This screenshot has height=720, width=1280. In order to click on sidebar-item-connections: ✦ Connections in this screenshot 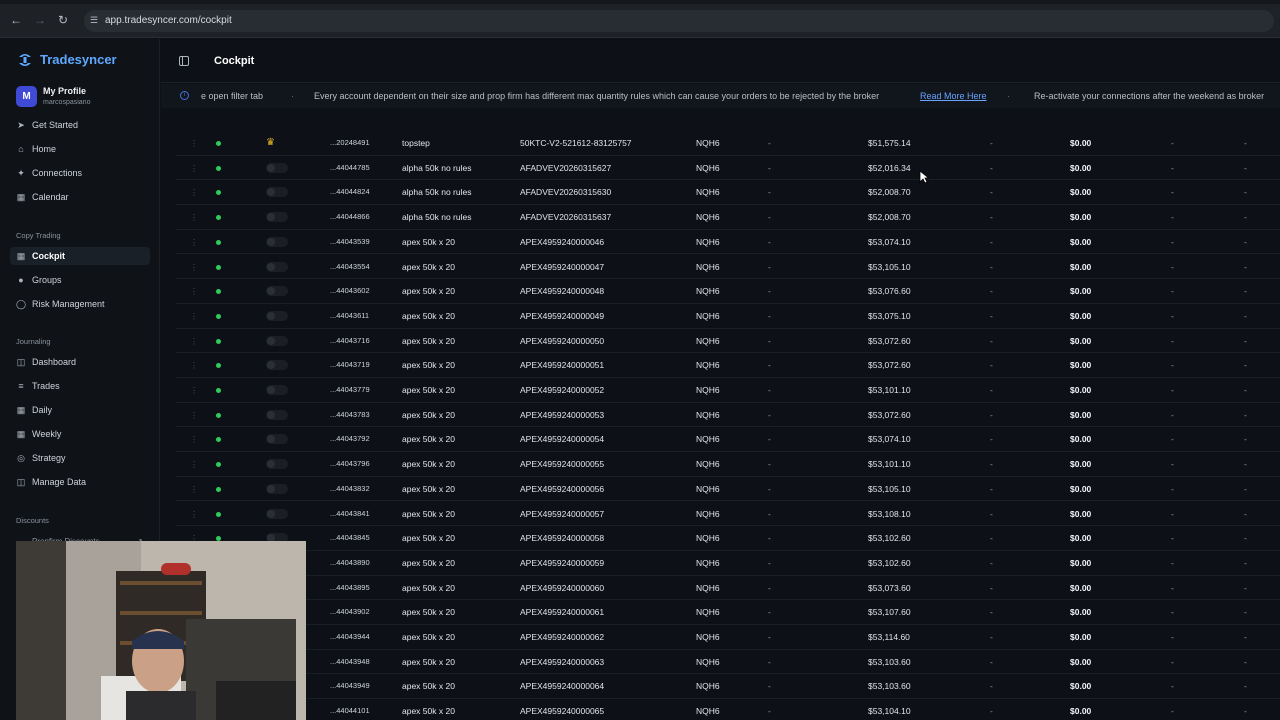, I will do `click(80, 173)`.